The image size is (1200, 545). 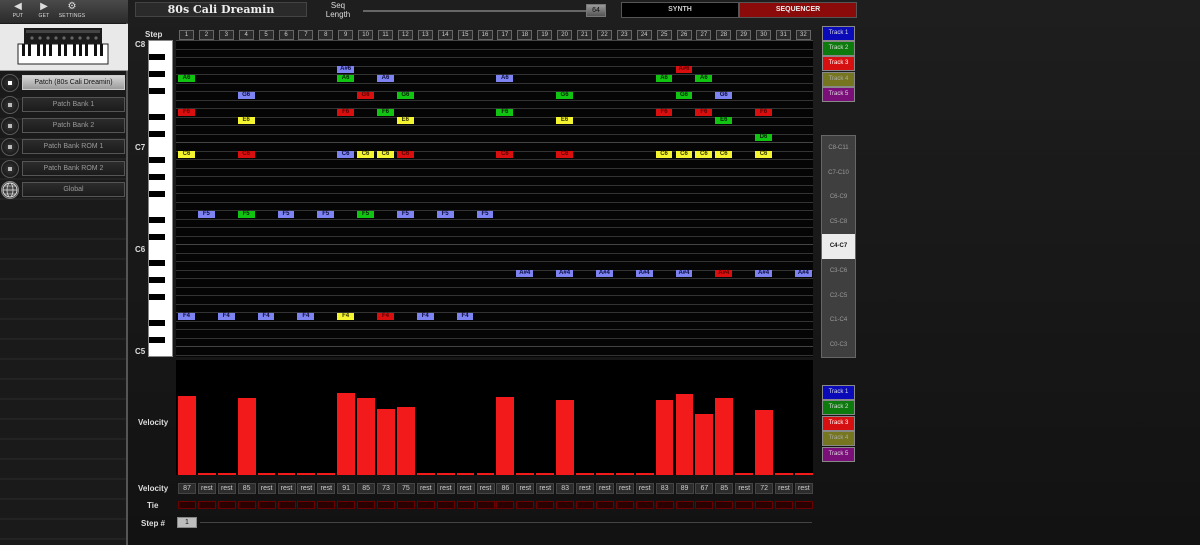 What do you see at coordinates (346, 35) in the screenshot?
I see `step-number: 9` at bounding box center [346, 35].